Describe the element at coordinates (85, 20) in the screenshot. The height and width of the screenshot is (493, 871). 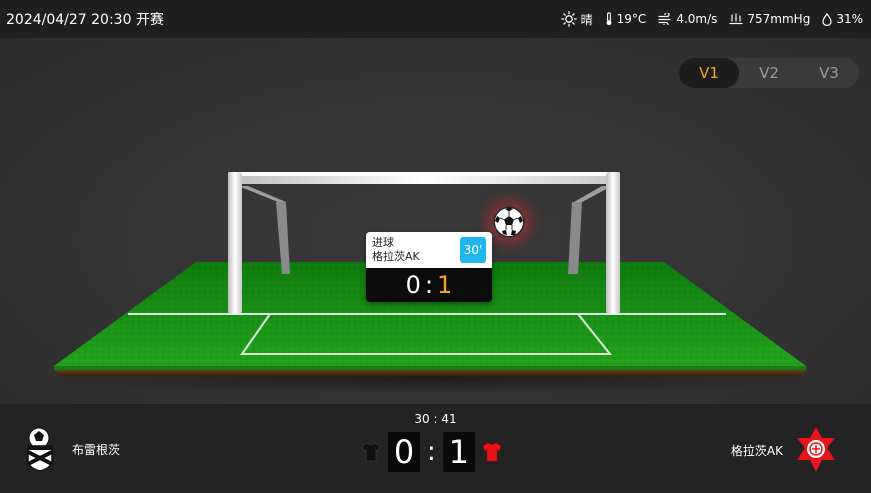
I see `match-datetime: 2024/04/27 20:30 开赛` at that location.